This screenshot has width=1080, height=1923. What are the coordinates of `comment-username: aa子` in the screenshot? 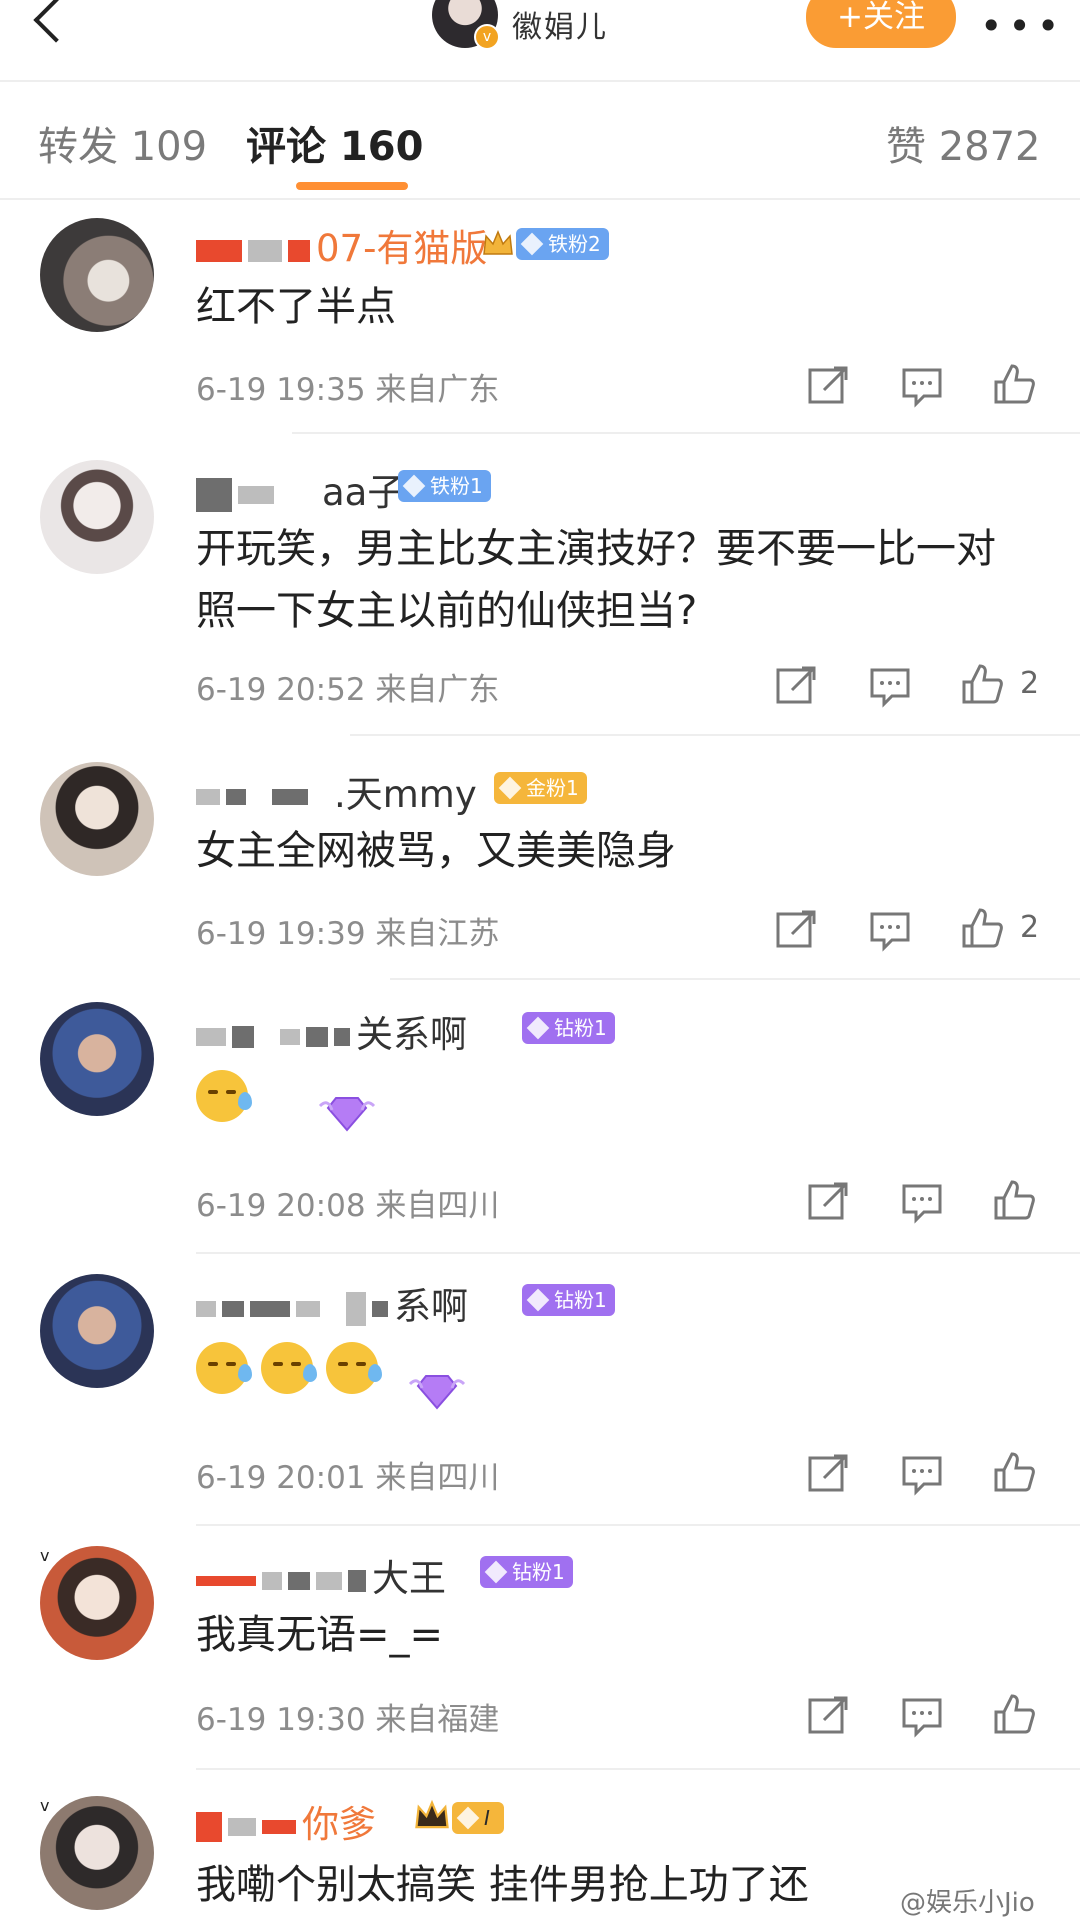 It's located at (300, 489).